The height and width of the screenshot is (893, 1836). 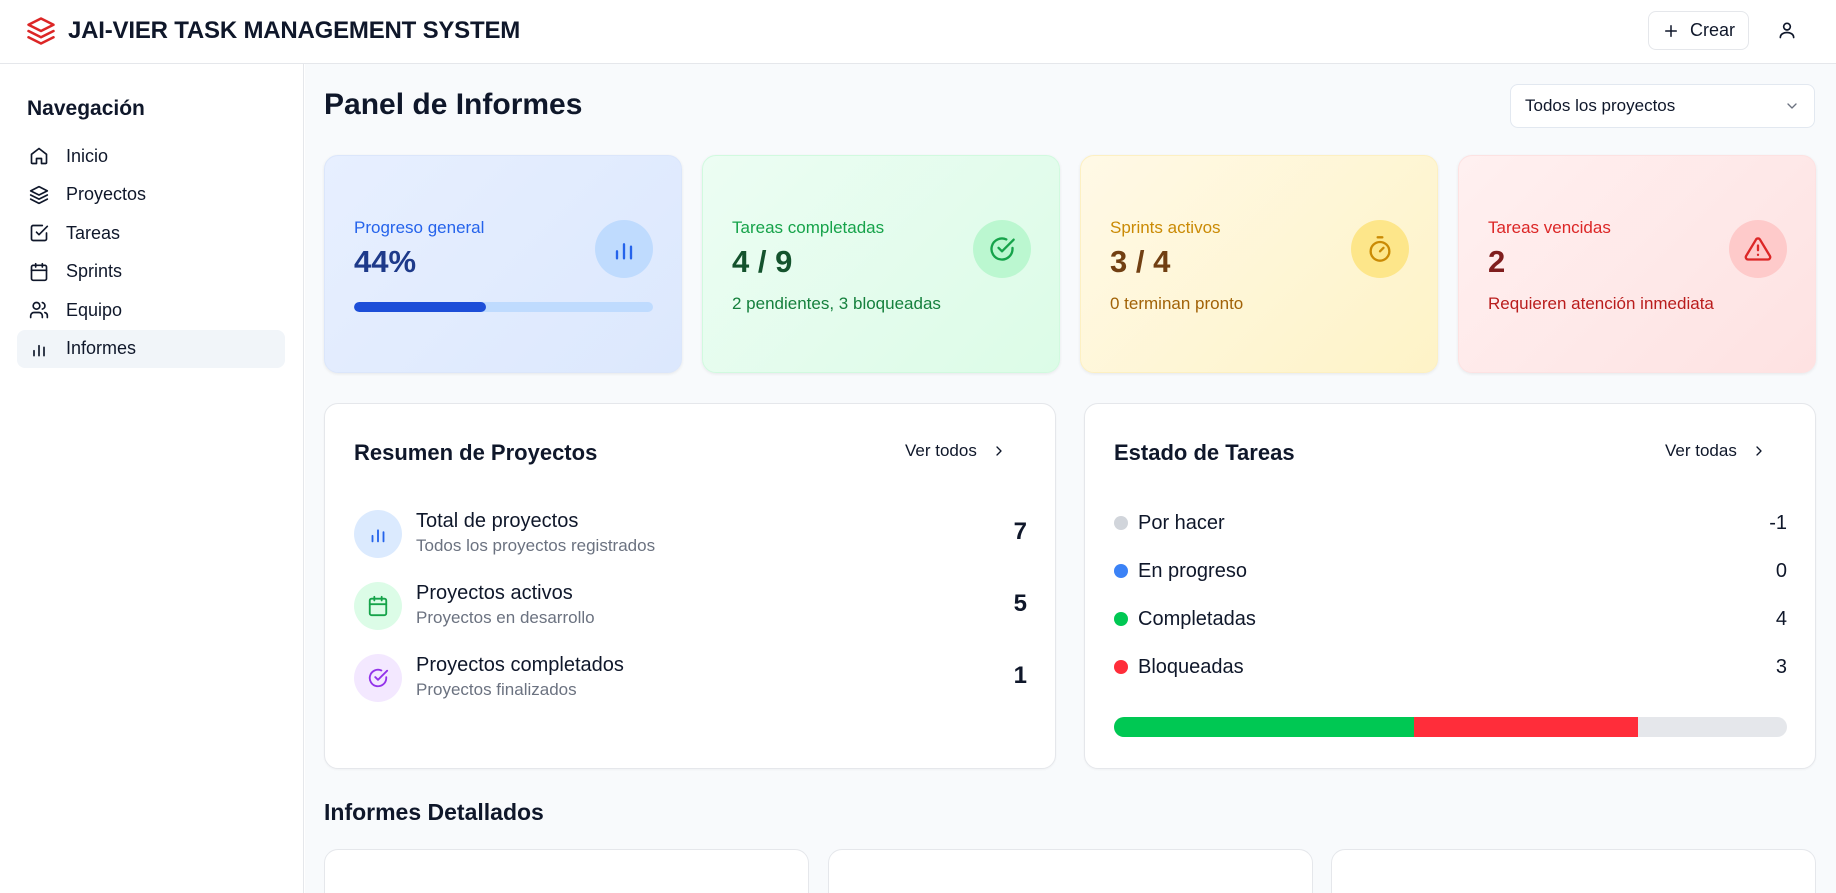 I want to click on layers-icon, so click(x=39, y=194).